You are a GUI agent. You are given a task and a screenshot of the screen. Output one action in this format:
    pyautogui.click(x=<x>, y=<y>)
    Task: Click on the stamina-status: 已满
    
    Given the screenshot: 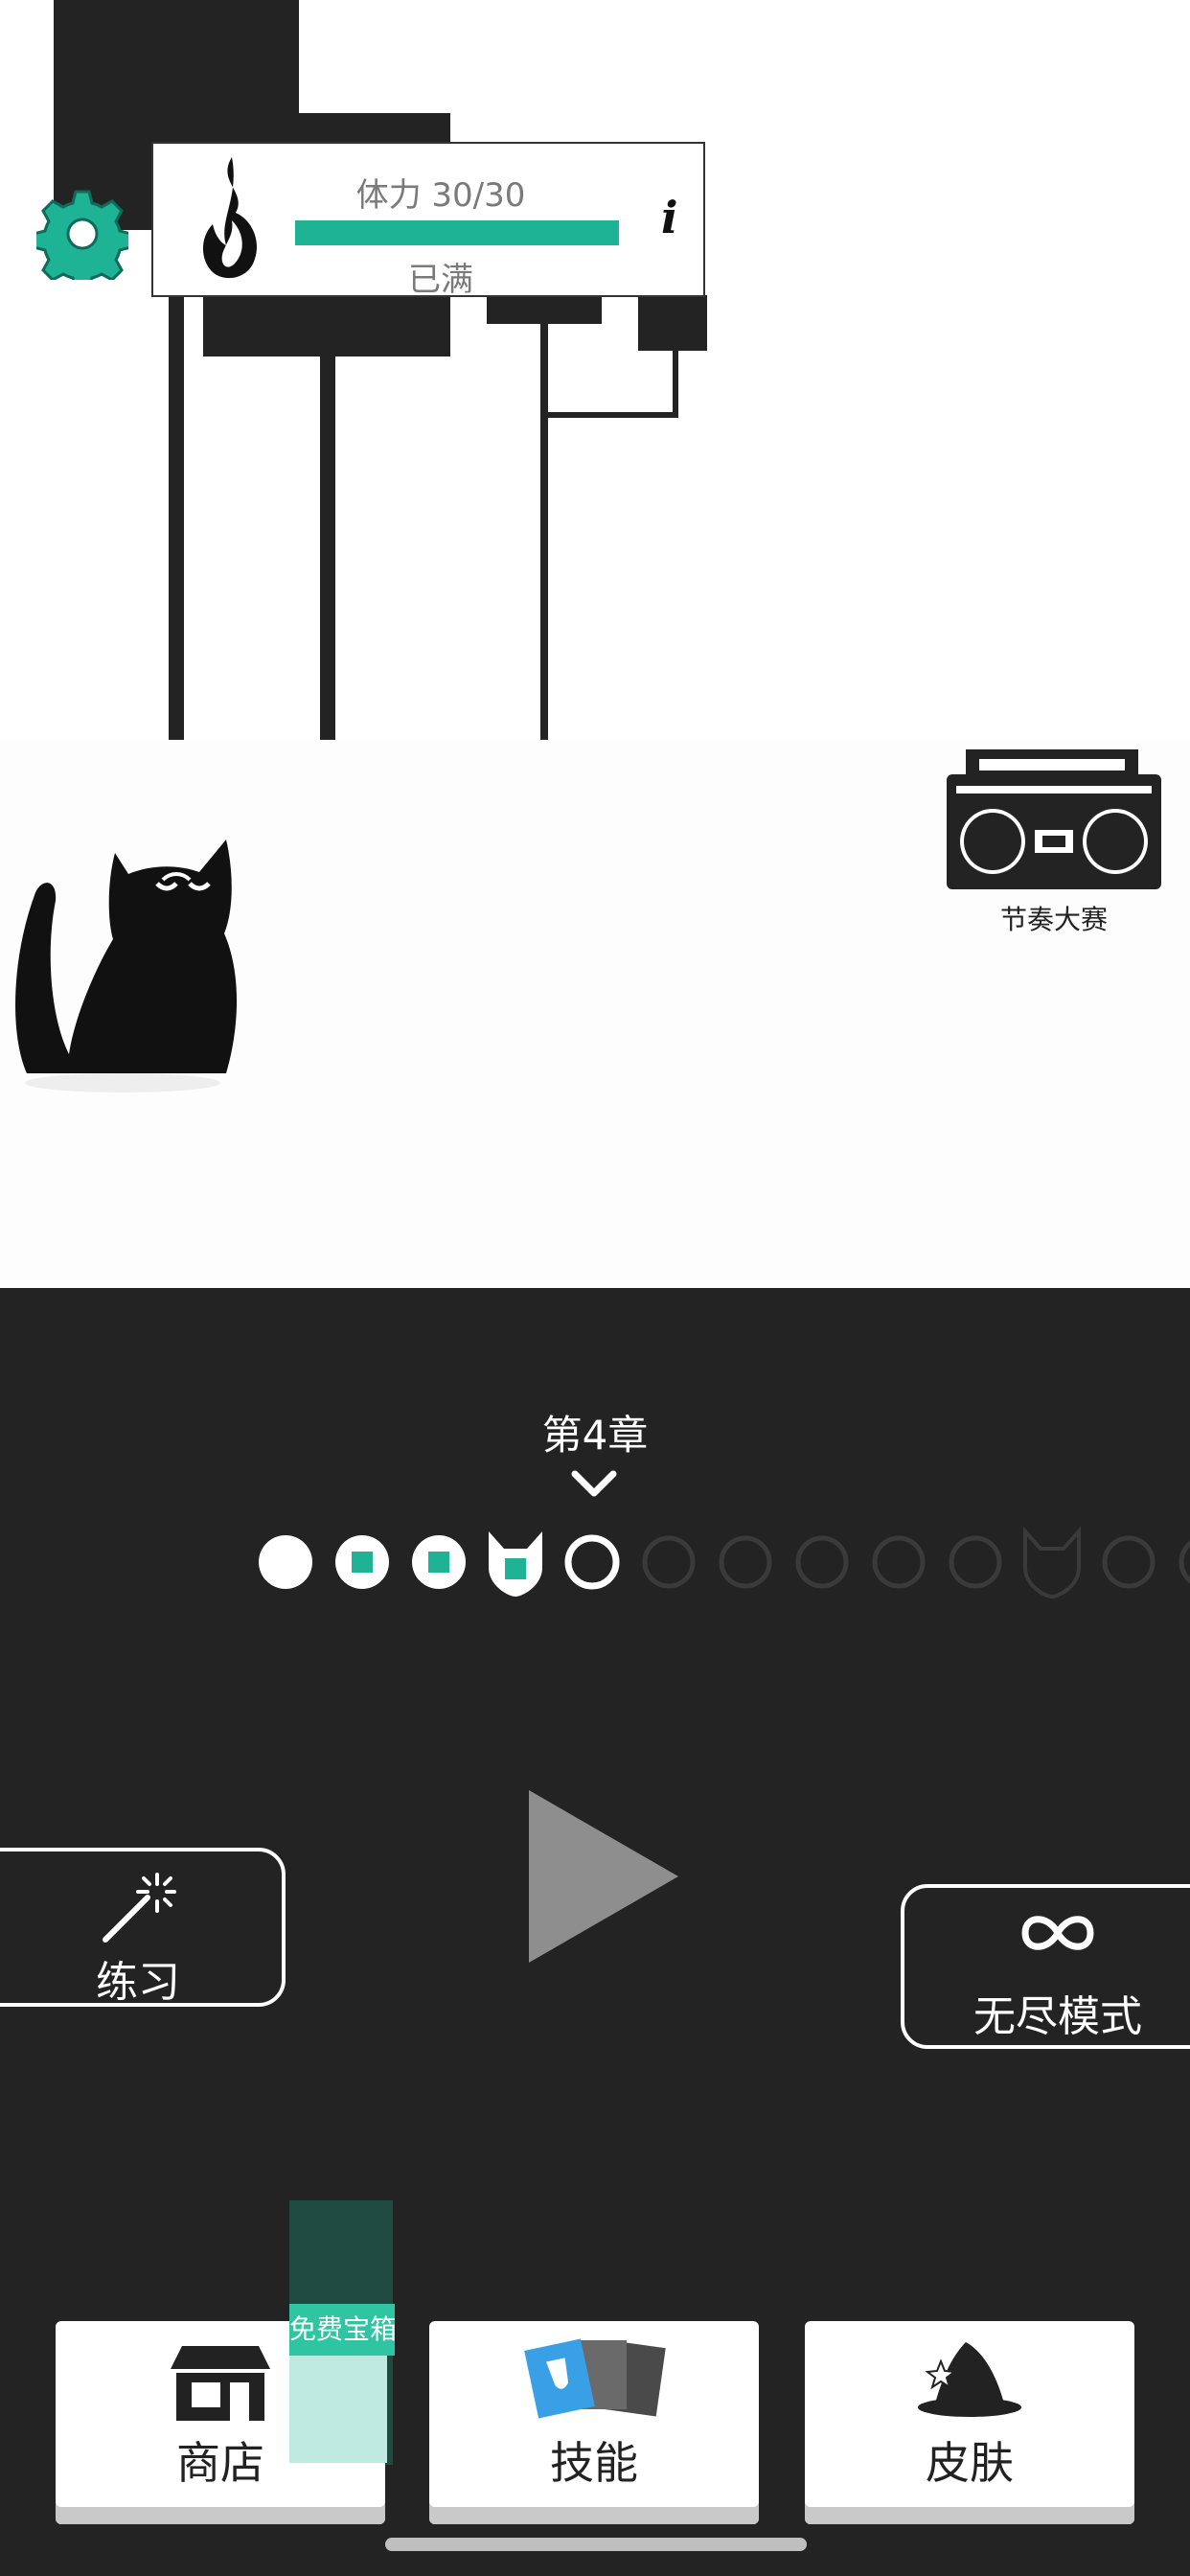 What is the action you would take?
    pyautogui.click(x=441, y=280)
    